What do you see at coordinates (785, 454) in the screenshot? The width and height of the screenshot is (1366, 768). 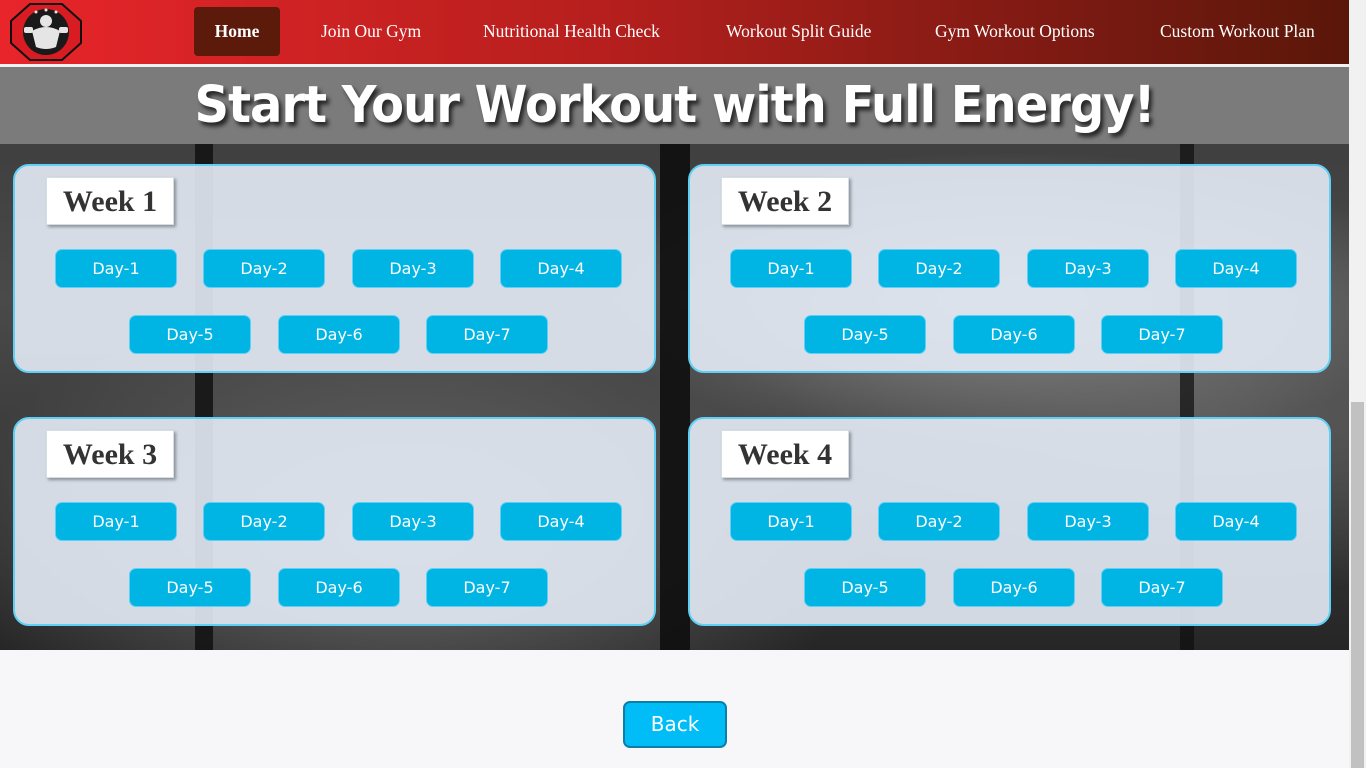 I see `week-label: Week 4` at bounding box center [785, 454].